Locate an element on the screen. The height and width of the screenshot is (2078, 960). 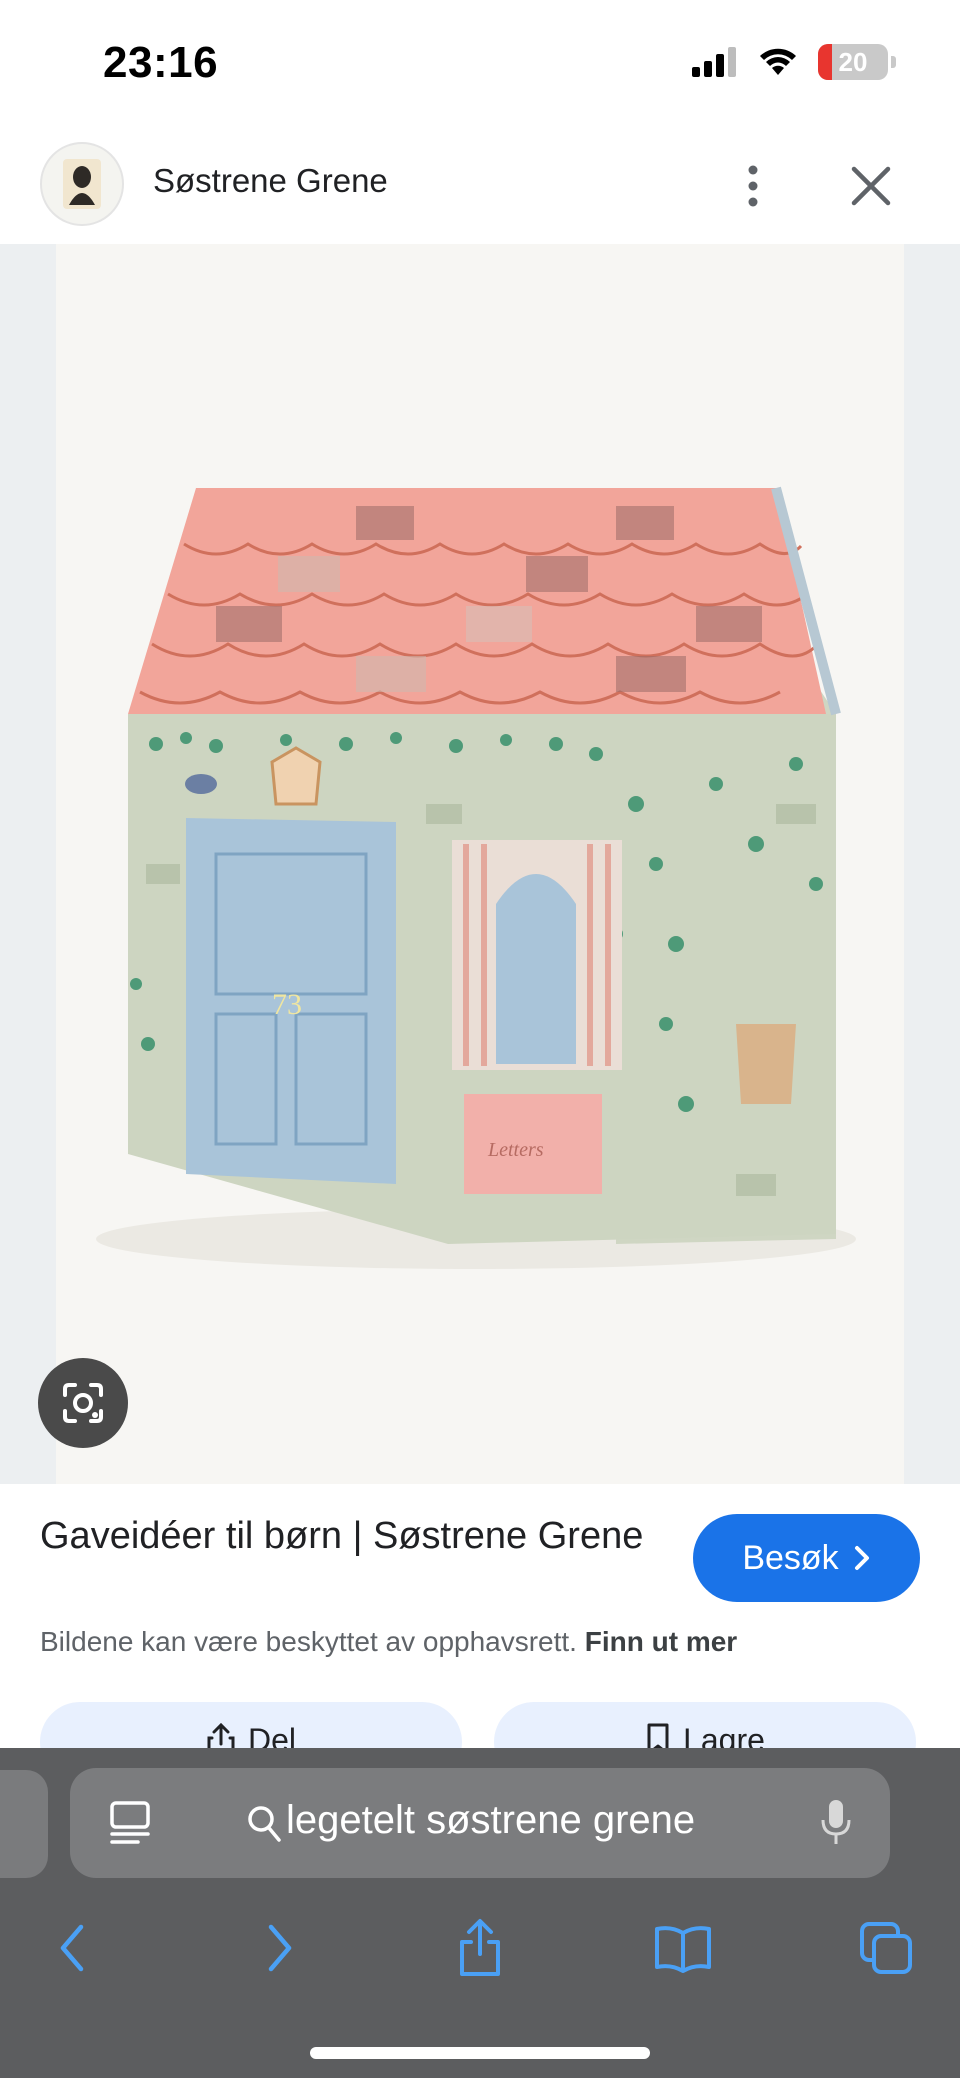
share-icon is located at coordinates (480, 1947).